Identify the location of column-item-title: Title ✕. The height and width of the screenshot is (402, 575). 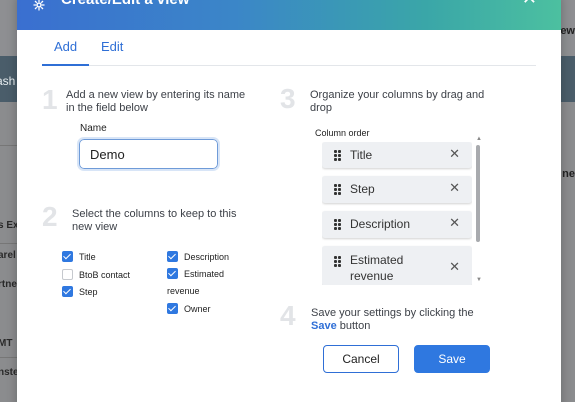
(397, 155).